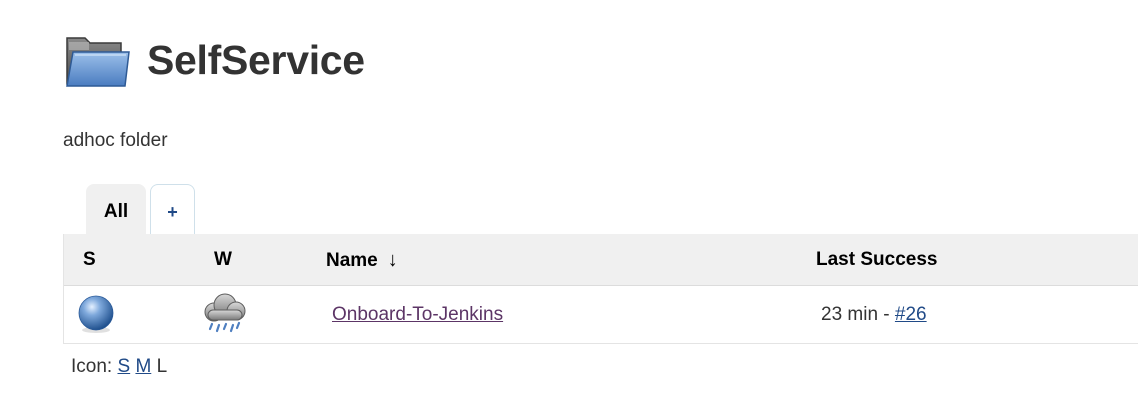  What do you see at coordinates (256, 59) in the screenshot?
I see `page-title: SelfService` at bounding box center [256, 59].